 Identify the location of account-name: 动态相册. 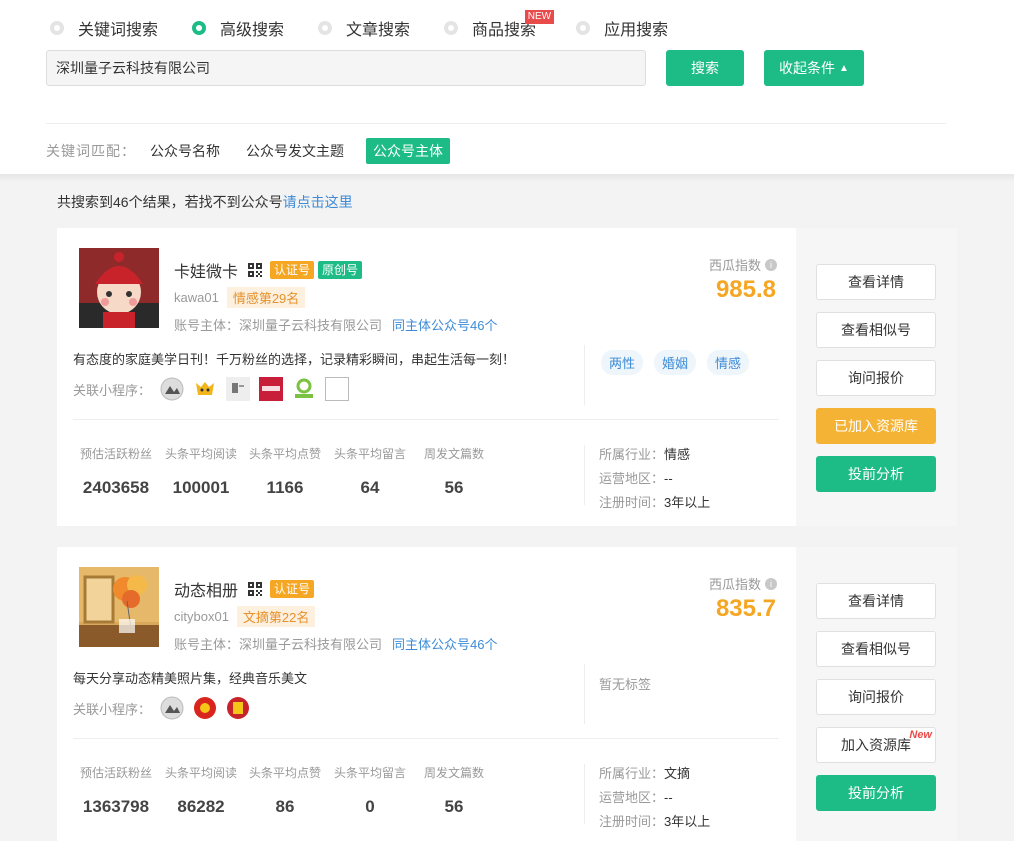
(206, 589).